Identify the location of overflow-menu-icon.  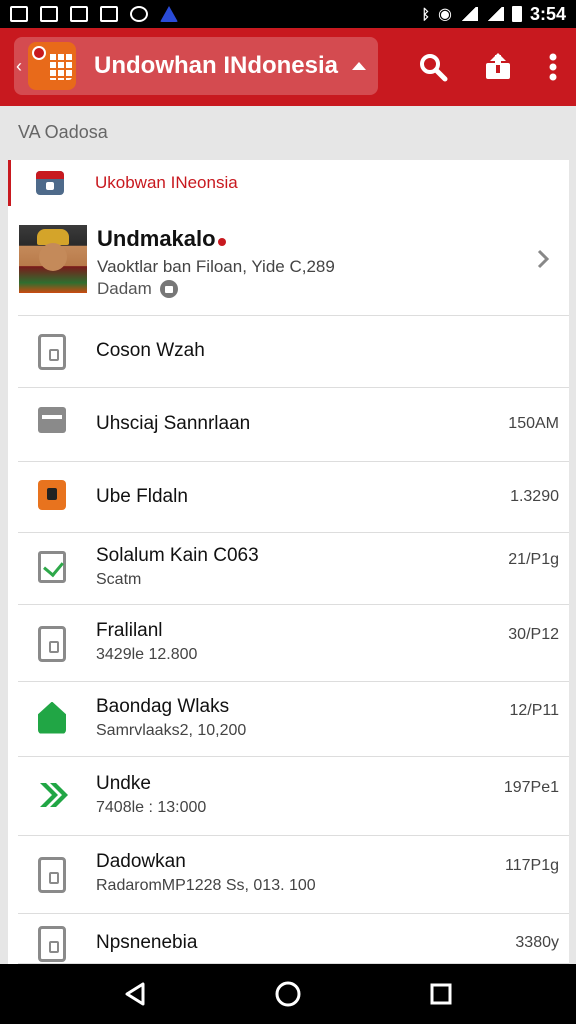
(553, 67).